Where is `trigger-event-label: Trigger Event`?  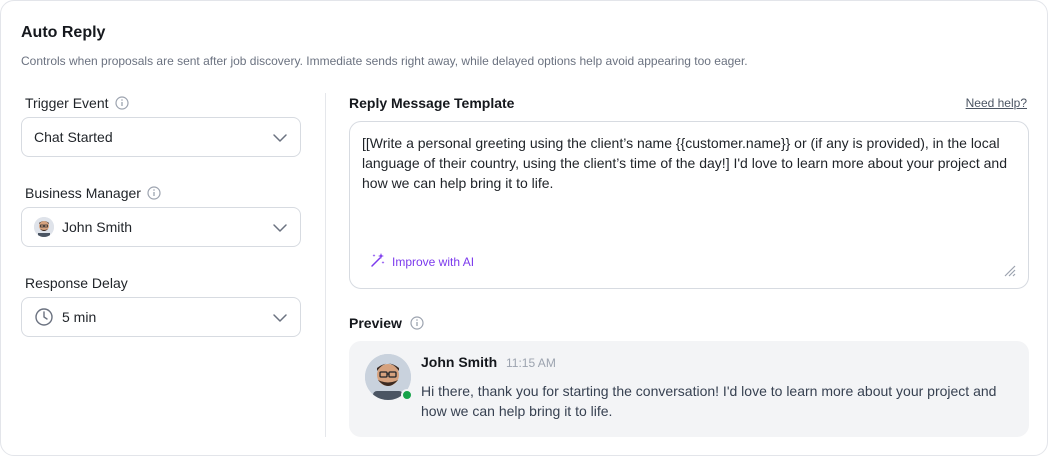
trigger-event-label: Trigger Event is located at coordinates (77, 103).